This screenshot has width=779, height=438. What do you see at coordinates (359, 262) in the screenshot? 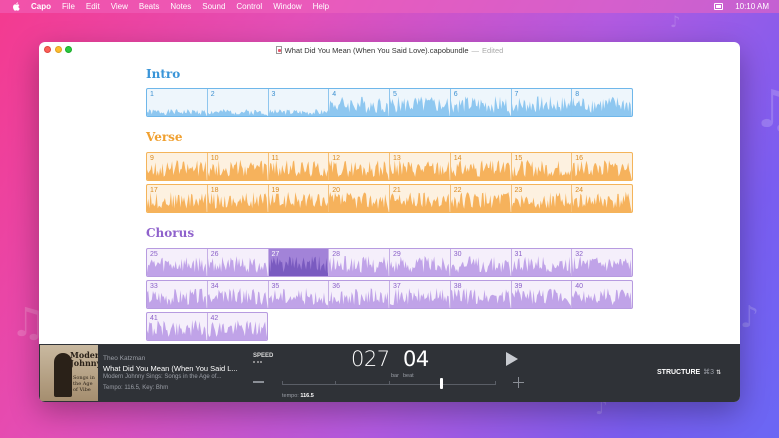
I see `bar-28: 28` at bounding box center [359, 262].